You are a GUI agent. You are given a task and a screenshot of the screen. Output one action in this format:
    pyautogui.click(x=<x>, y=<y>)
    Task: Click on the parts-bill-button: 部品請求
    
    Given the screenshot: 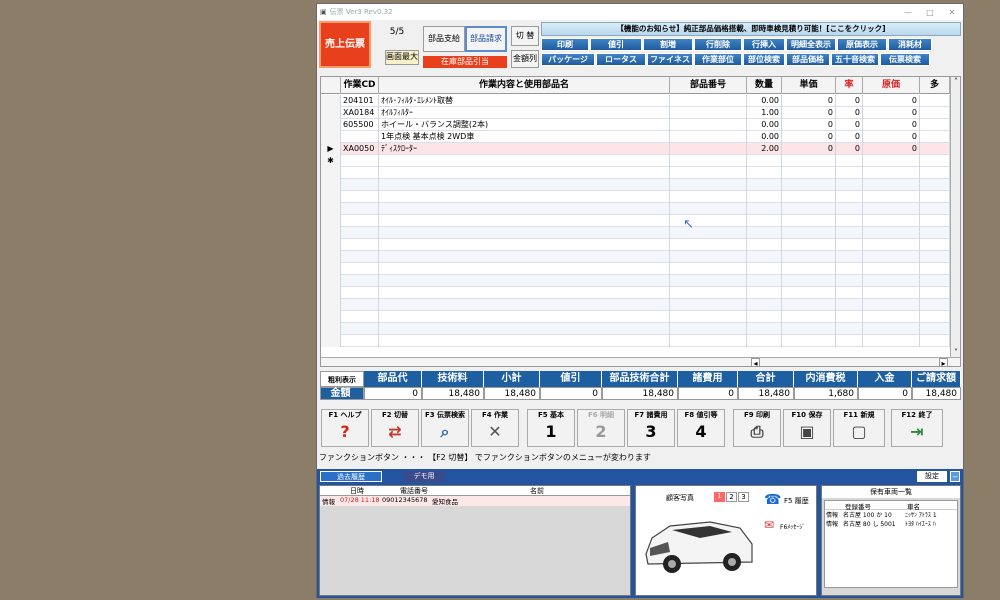 What is the action you would take?
    pyautogui.click(x=486, y=39)
    